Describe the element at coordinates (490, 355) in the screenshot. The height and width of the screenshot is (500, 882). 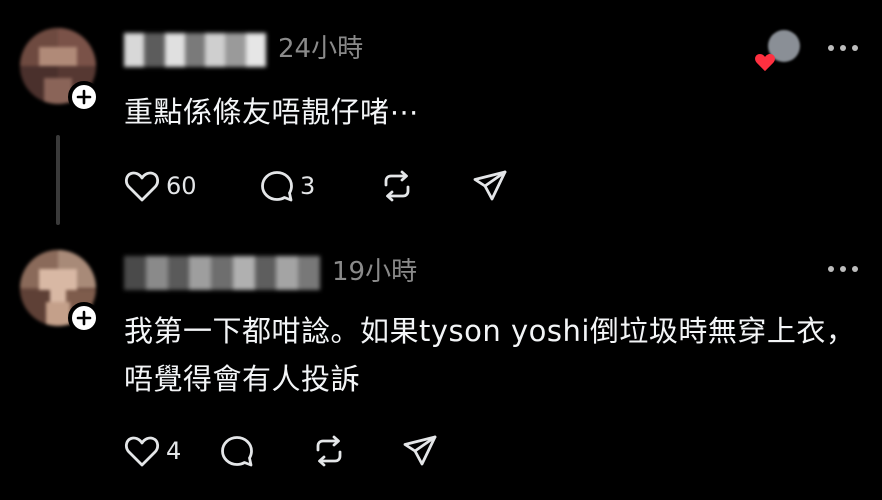
I see `post-text: 我第一下都咁諗。如果tyson yoshi倒垃圾時無穿上衣，唔覺得會有人投訴` at that location.